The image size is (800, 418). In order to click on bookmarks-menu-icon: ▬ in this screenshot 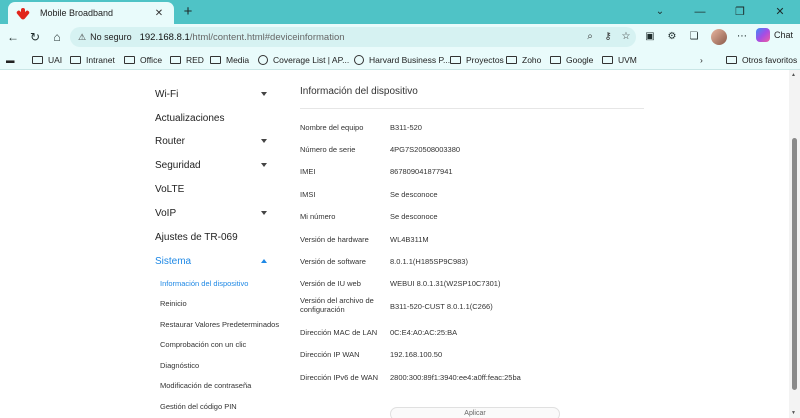, I will do `click(10, 60)`.